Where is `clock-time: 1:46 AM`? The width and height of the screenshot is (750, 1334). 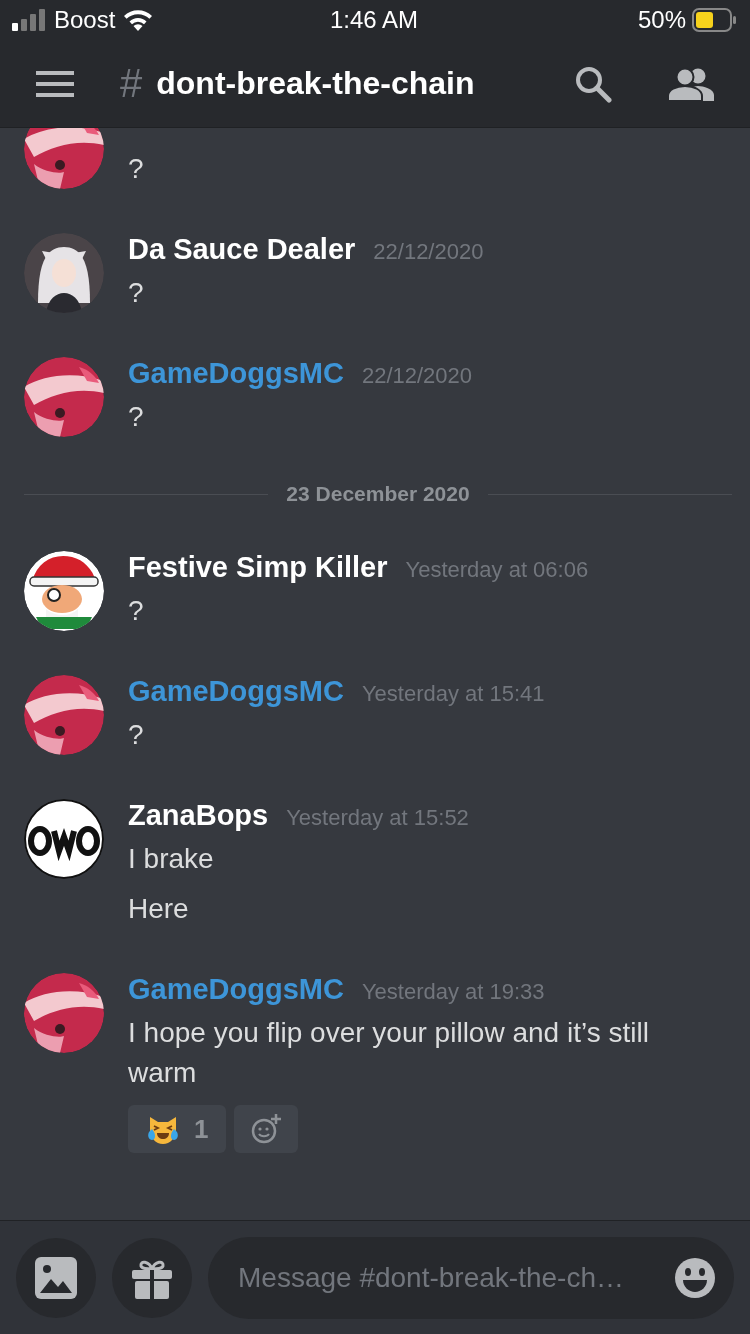 clock-time: 1:46 AM is located at coordinates (374, 20).